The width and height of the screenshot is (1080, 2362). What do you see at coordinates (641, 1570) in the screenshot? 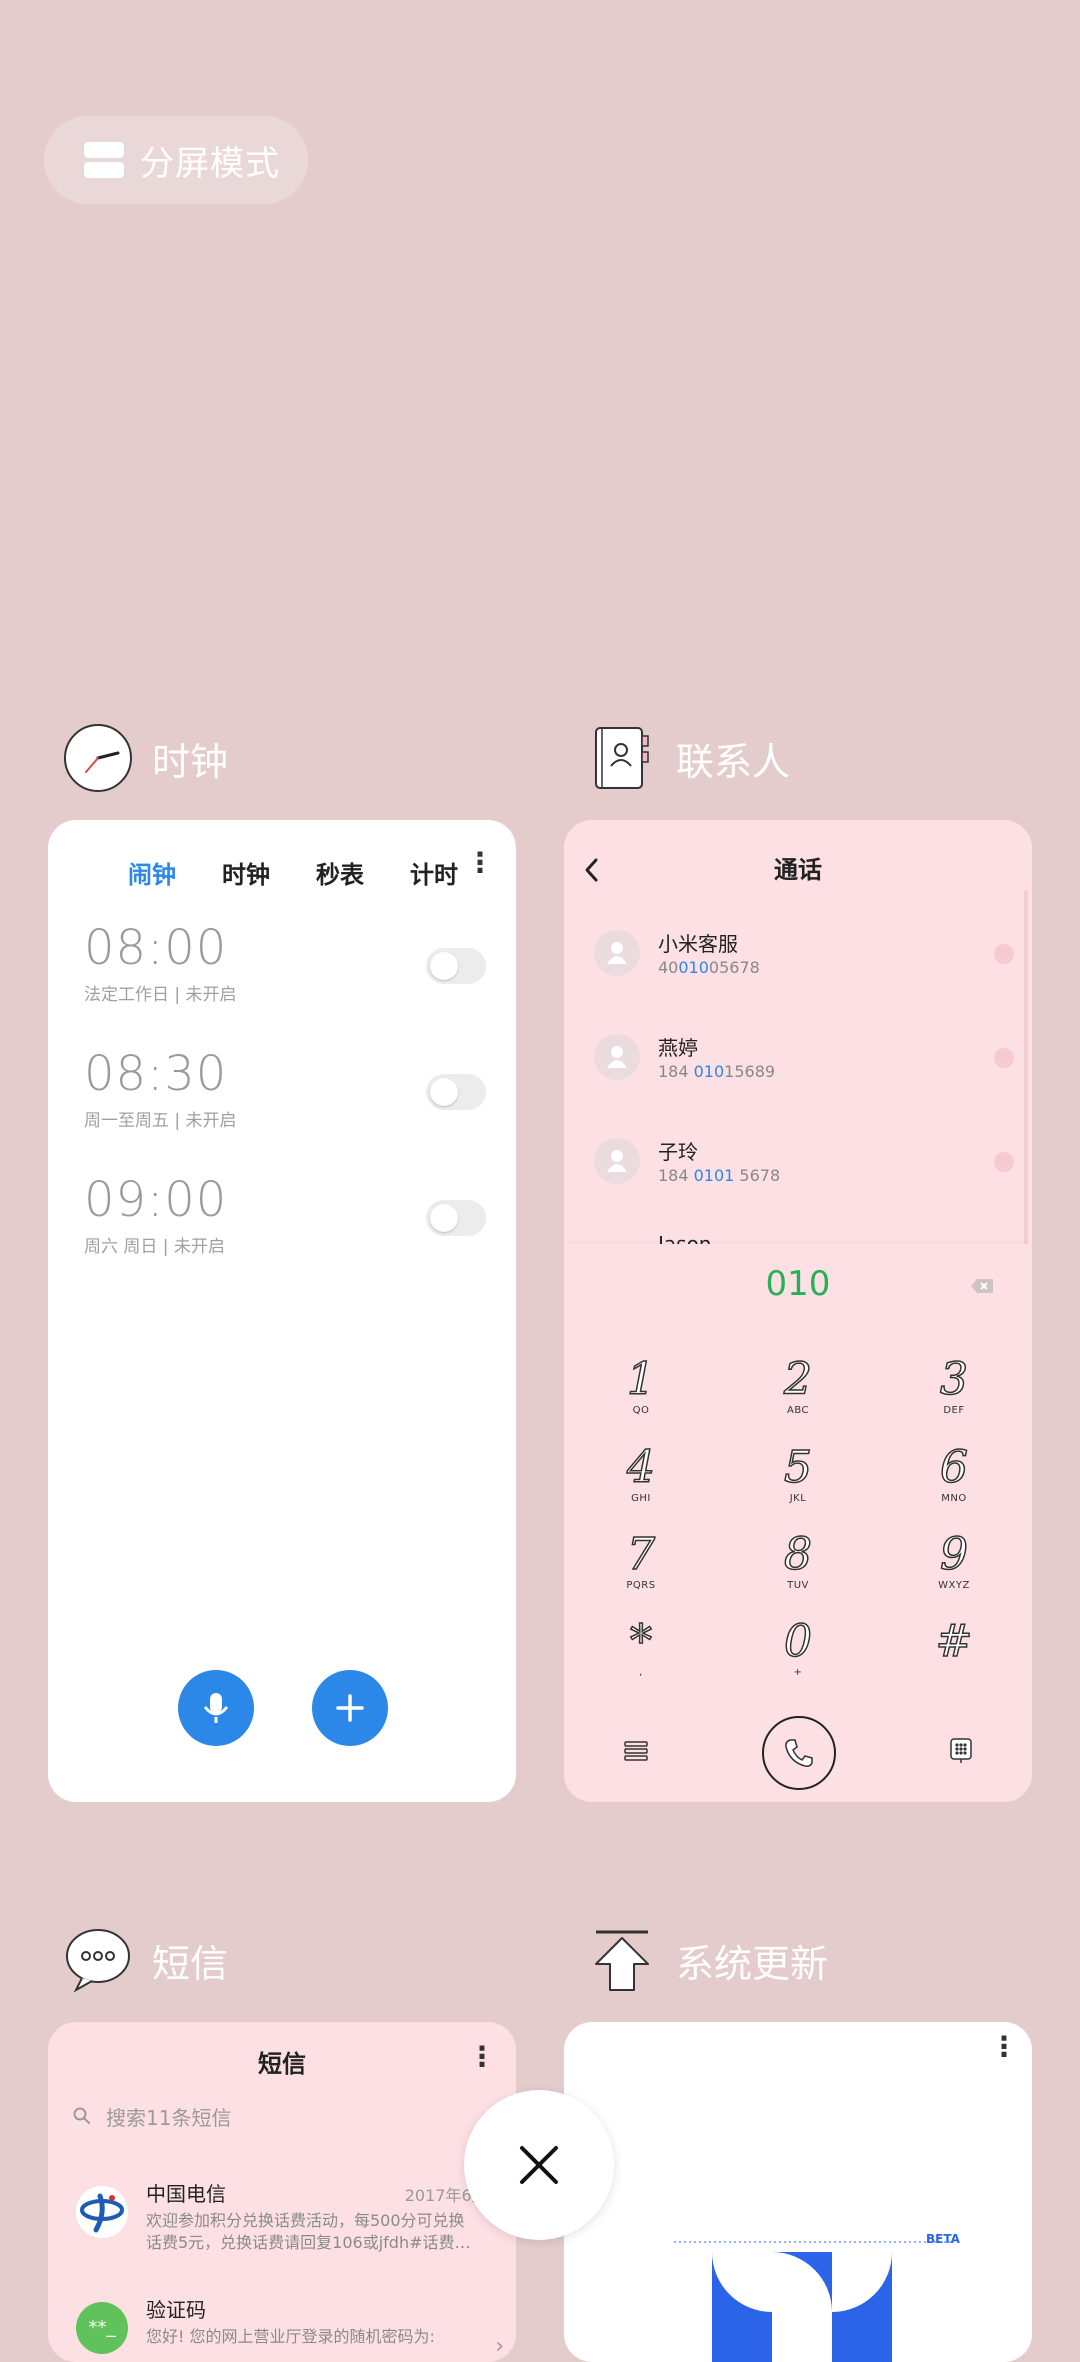
I see `dial-key-7: 7 PQRS` at bounding box center [641, 1570].